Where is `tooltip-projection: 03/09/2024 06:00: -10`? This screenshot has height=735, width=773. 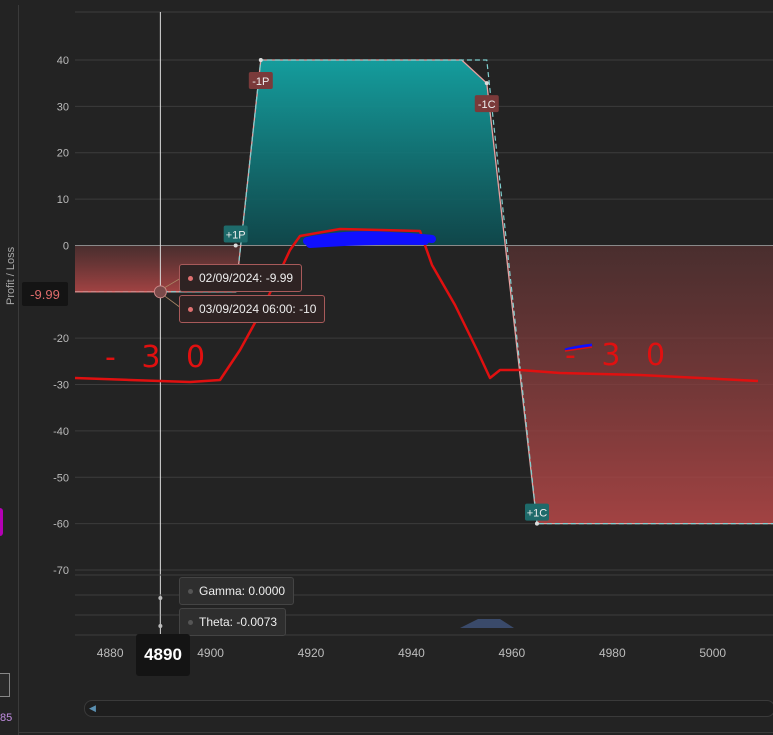 tooltip-projection: 03/09/2024 06:00: -10 is located at coordinates (252, 309).